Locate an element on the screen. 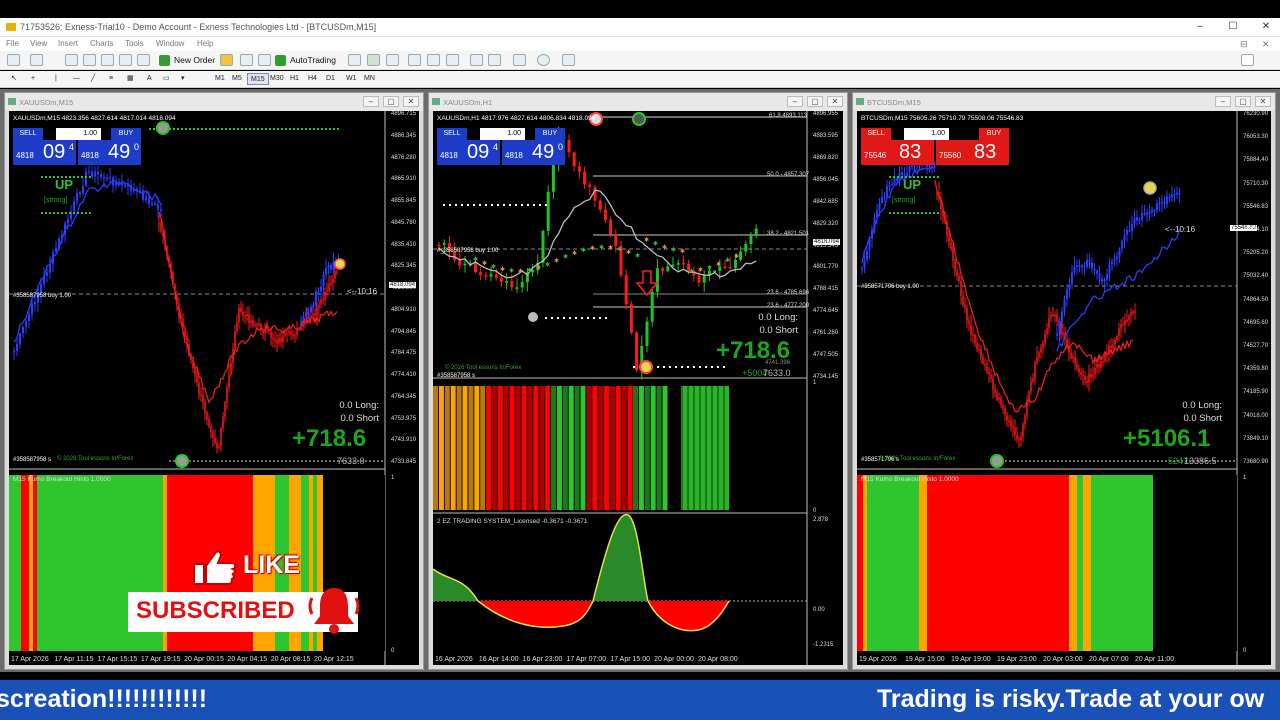 This screenshot has width=1280, height=720. close-button: ✕ is located at coordinates (1266, 27).